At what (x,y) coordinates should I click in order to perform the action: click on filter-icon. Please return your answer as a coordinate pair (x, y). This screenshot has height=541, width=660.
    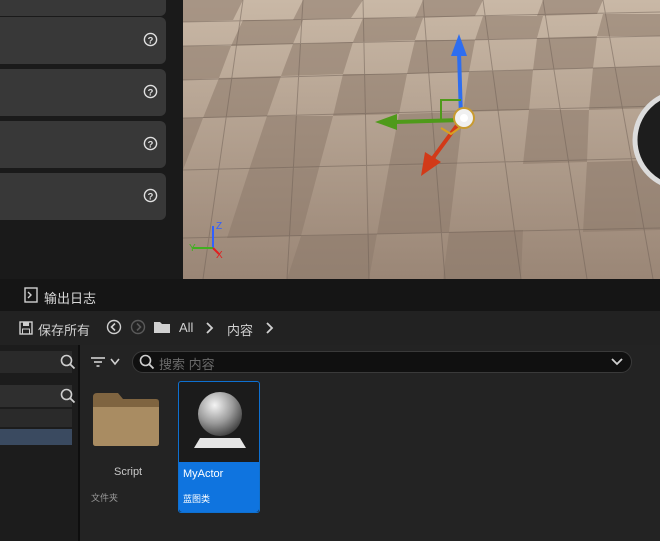
    Looking at the image, I should click on (98, 362).